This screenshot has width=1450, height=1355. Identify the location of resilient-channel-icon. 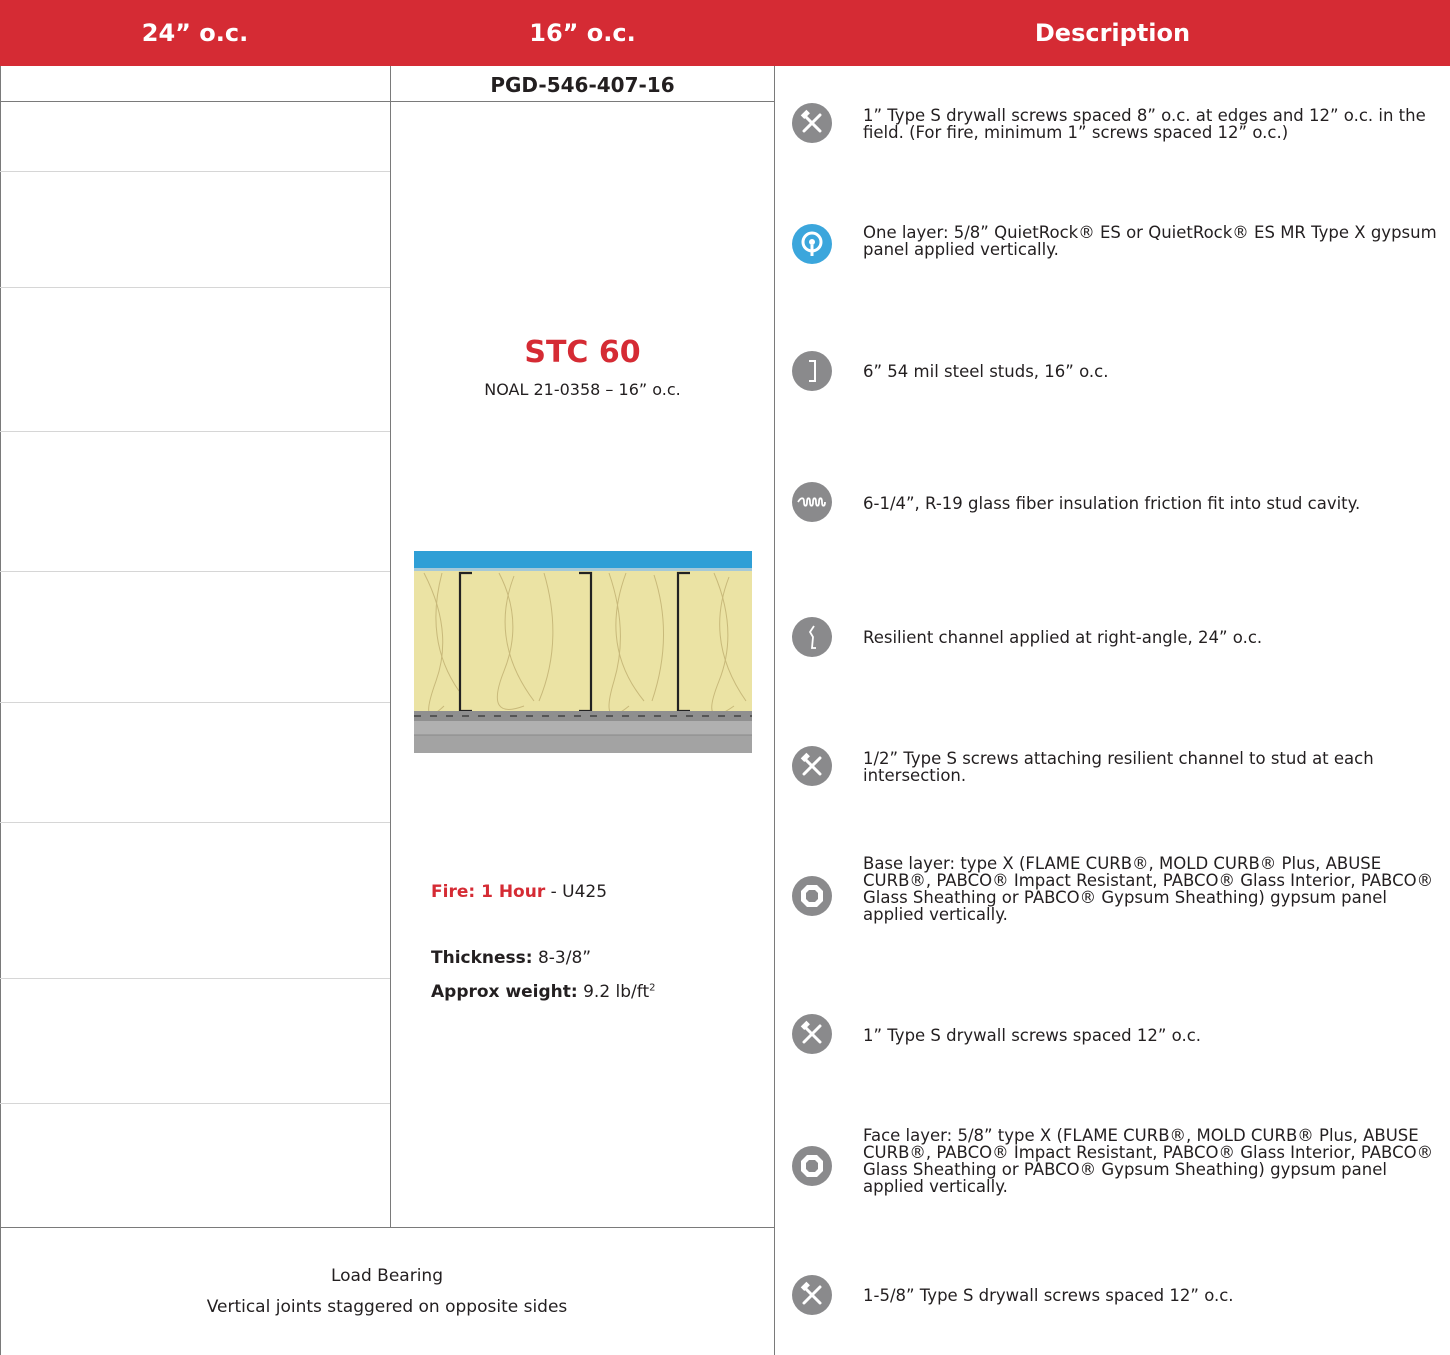
(812, 637).